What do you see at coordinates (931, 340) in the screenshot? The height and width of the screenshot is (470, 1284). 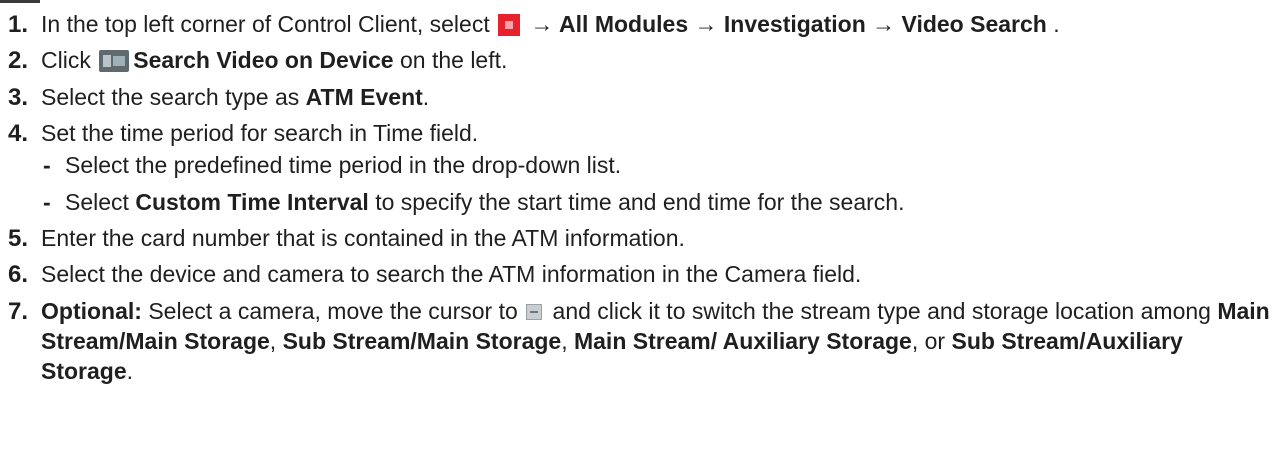 I see `step-text: , or` at bounding box center [931, 340].